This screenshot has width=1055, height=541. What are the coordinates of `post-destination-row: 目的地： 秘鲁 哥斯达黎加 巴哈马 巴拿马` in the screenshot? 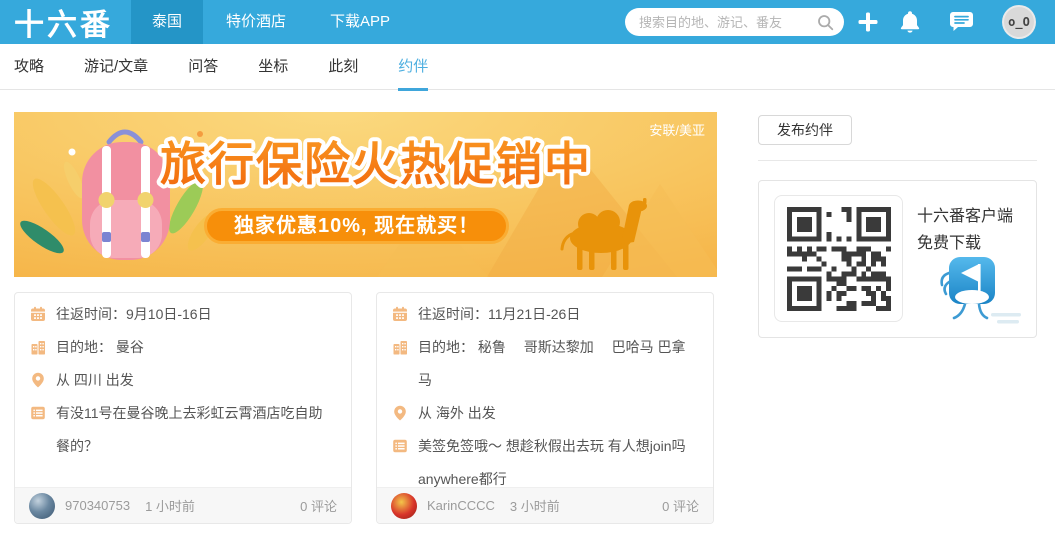 It's located at (544, 364).